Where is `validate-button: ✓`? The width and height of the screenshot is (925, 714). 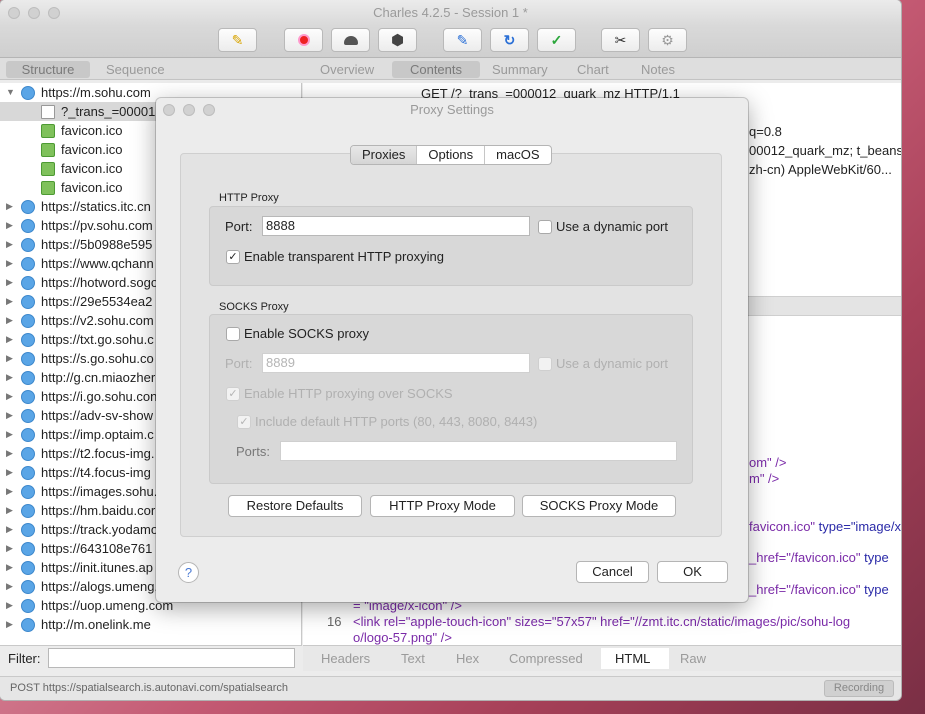
validate-button: ✓ is located at coordinates (556, 40).